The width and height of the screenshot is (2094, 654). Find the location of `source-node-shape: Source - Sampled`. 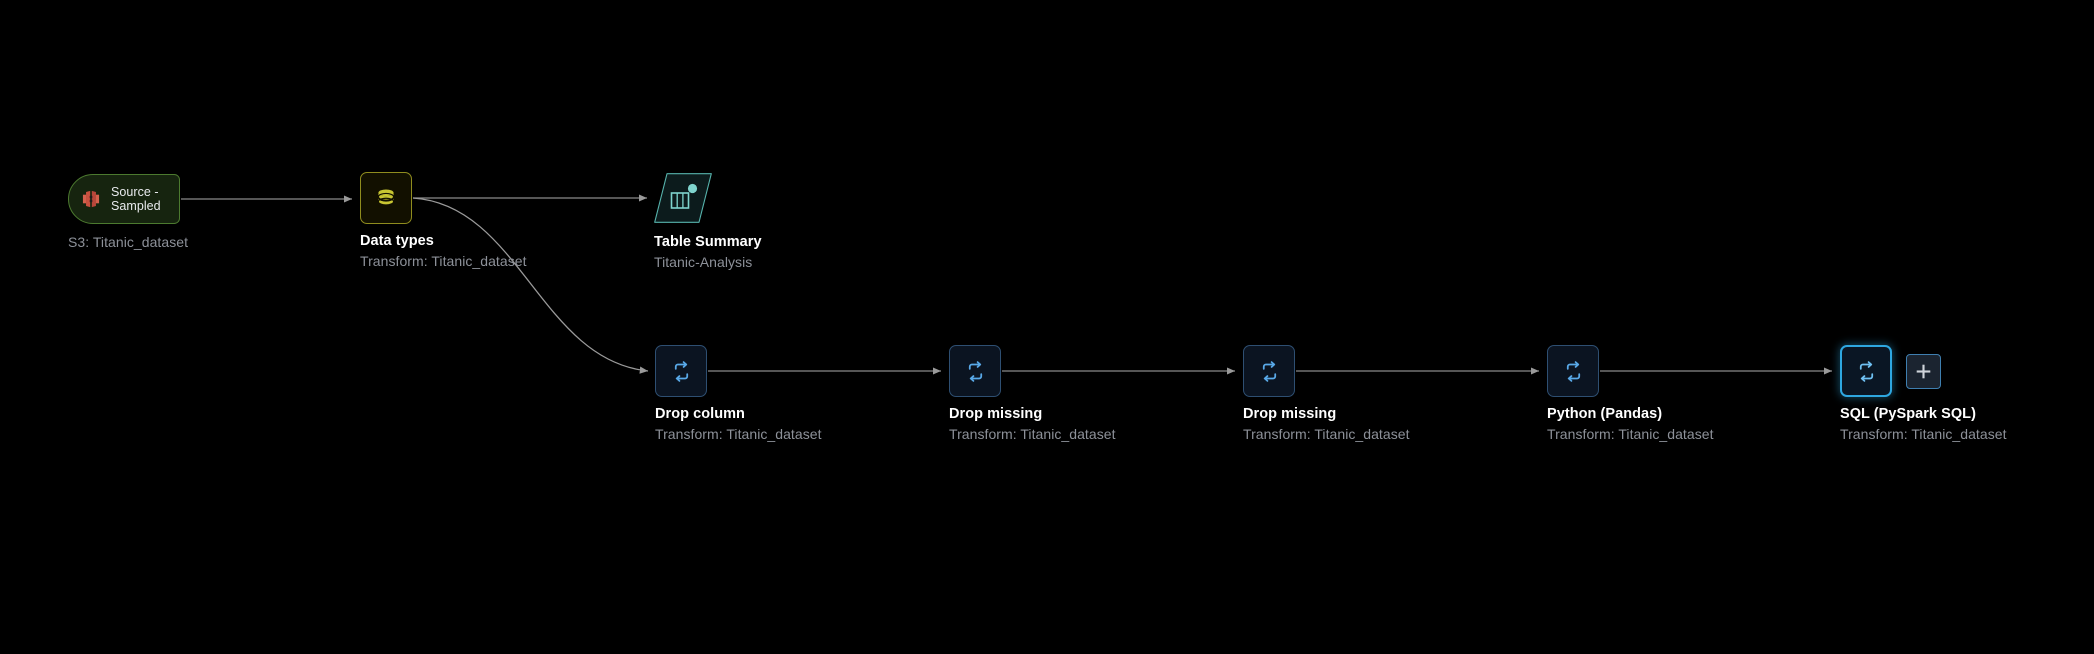

source-node-shape: Source - Sampled is located at coordinates (124, 199).